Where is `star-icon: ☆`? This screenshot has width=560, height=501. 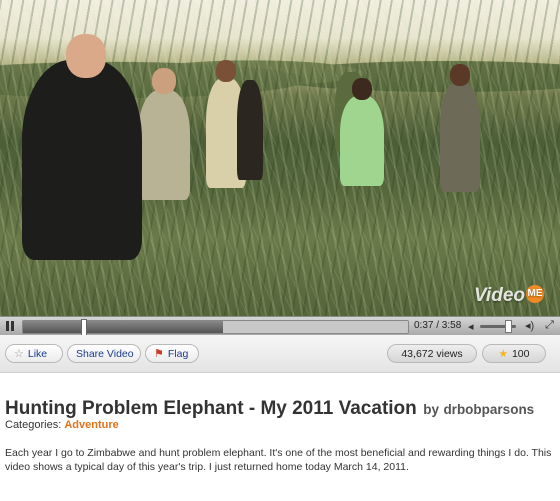 star-icon: ☆ is located at coordinates (19, 354).